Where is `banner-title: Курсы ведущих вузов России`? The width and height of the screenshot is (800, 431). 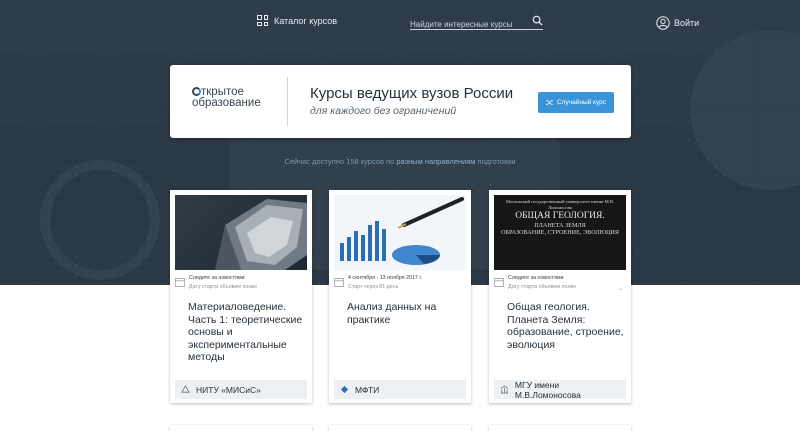
banner-title: Курсы ведущих вузов России is located at coordinates (412, 93).